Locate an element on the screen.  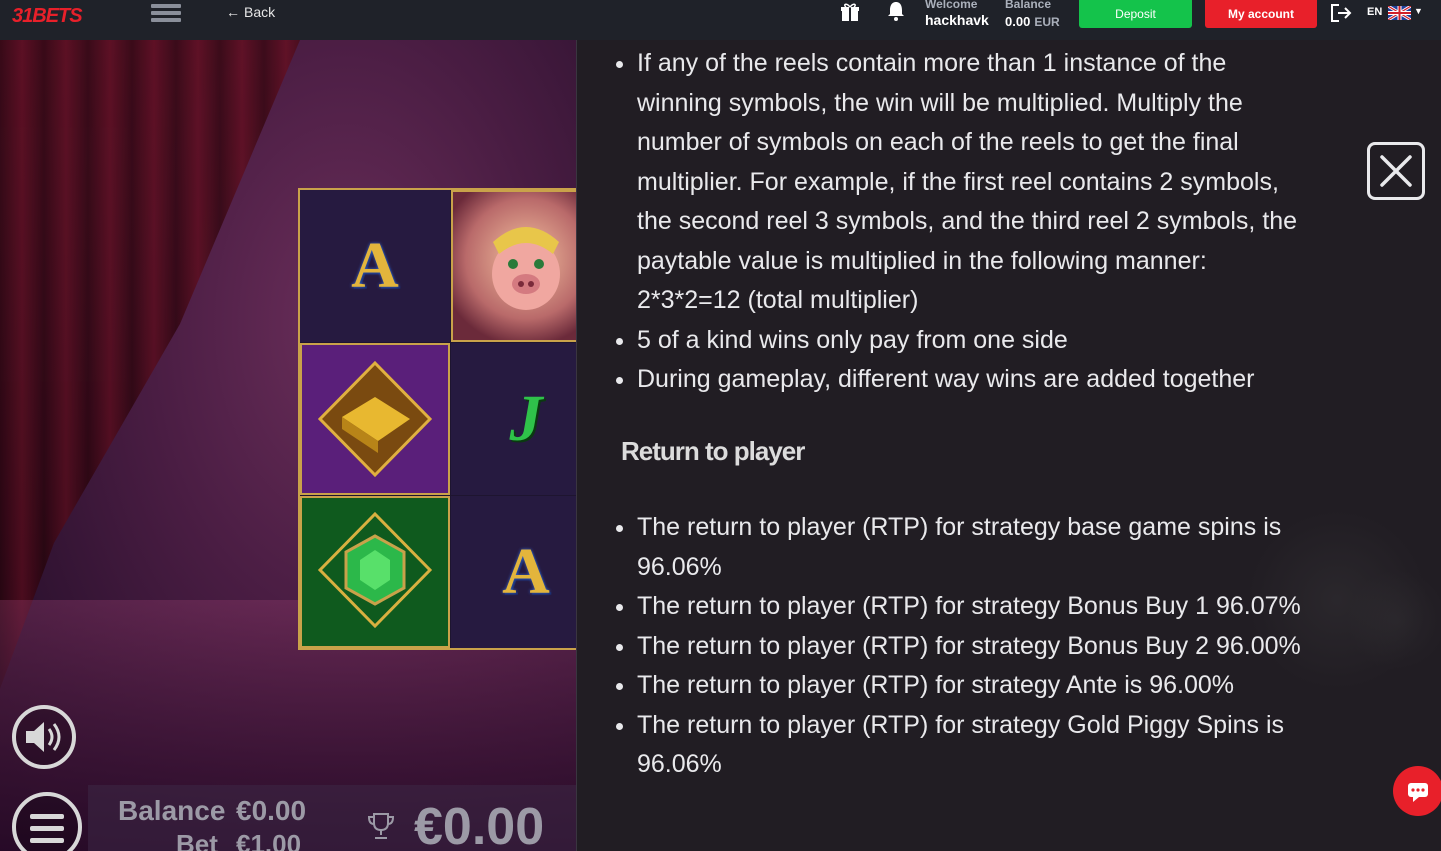
bell-icon is located at coordinates (896, 11).